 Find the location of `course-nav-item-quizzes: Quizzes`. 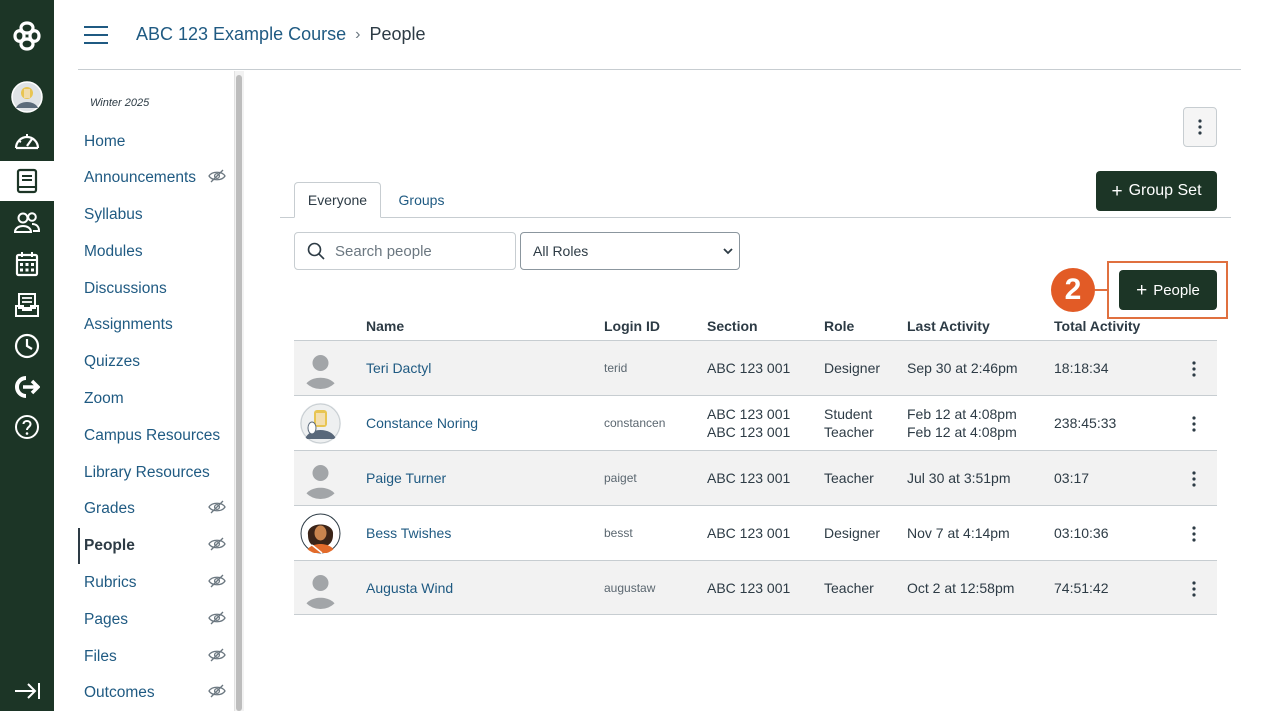

course-nav-item-quizzes: Quizzes is located at coordinates (159, 362).